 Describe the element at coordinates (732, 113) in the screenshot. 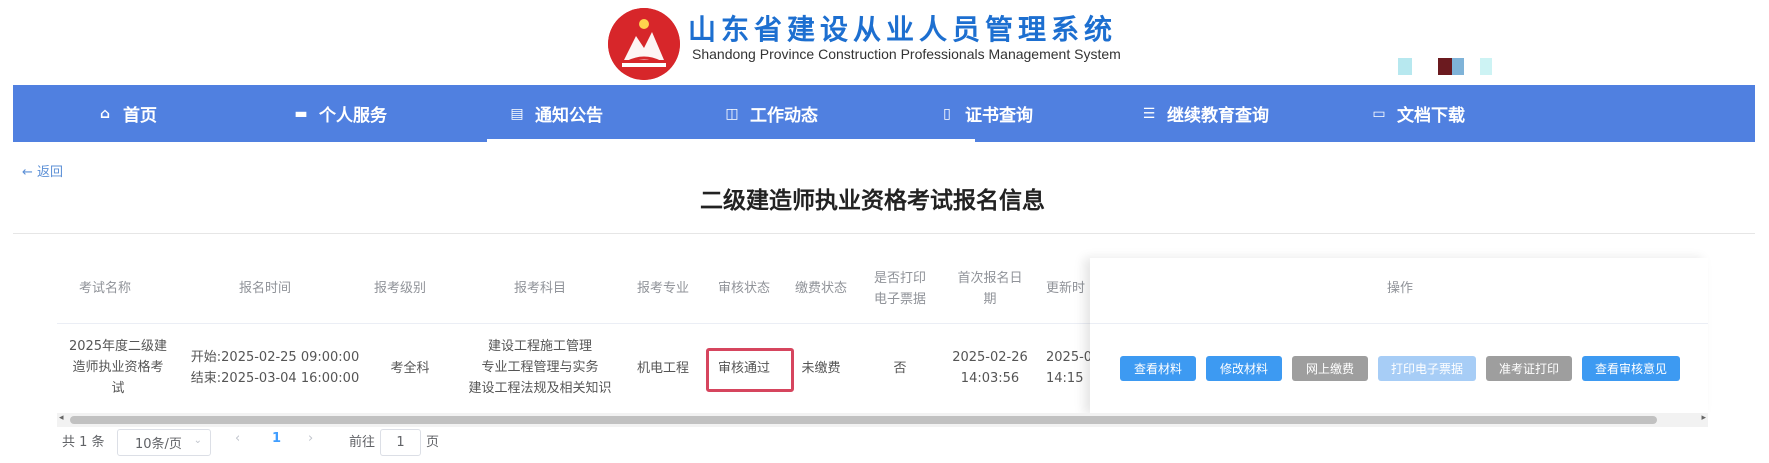

I see `book-icon: ◫` at that location.